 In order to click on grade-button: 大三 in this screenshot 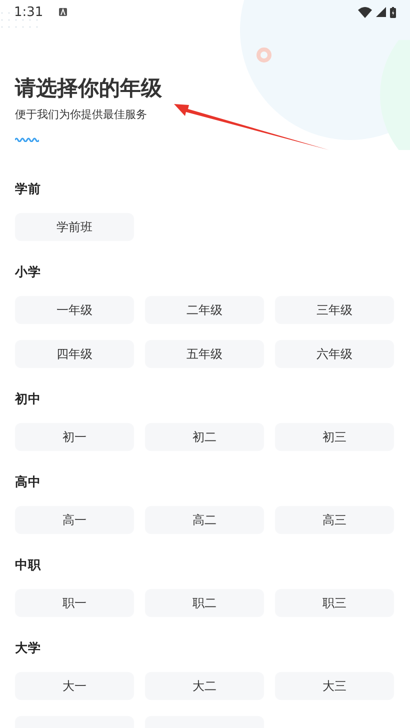, I will do `click(334, 686)`.